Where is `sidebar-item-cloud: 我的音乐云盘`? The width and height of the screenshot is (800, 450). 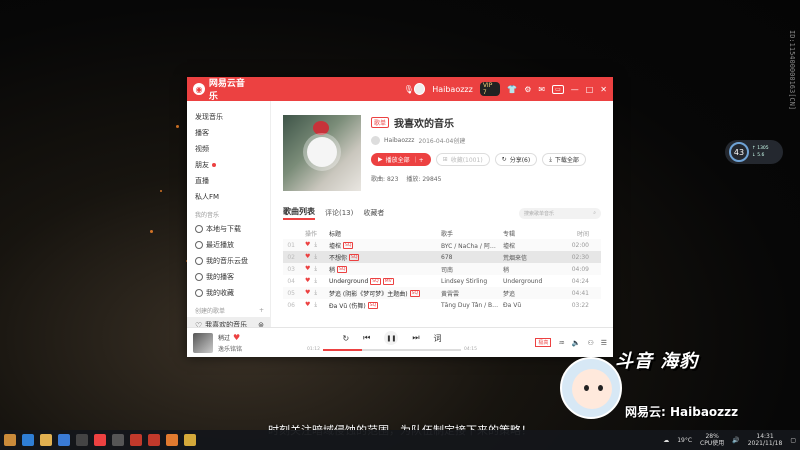 sidebar-item-cloud: 我的音乐云盘 is located at coordinates (228, 261).